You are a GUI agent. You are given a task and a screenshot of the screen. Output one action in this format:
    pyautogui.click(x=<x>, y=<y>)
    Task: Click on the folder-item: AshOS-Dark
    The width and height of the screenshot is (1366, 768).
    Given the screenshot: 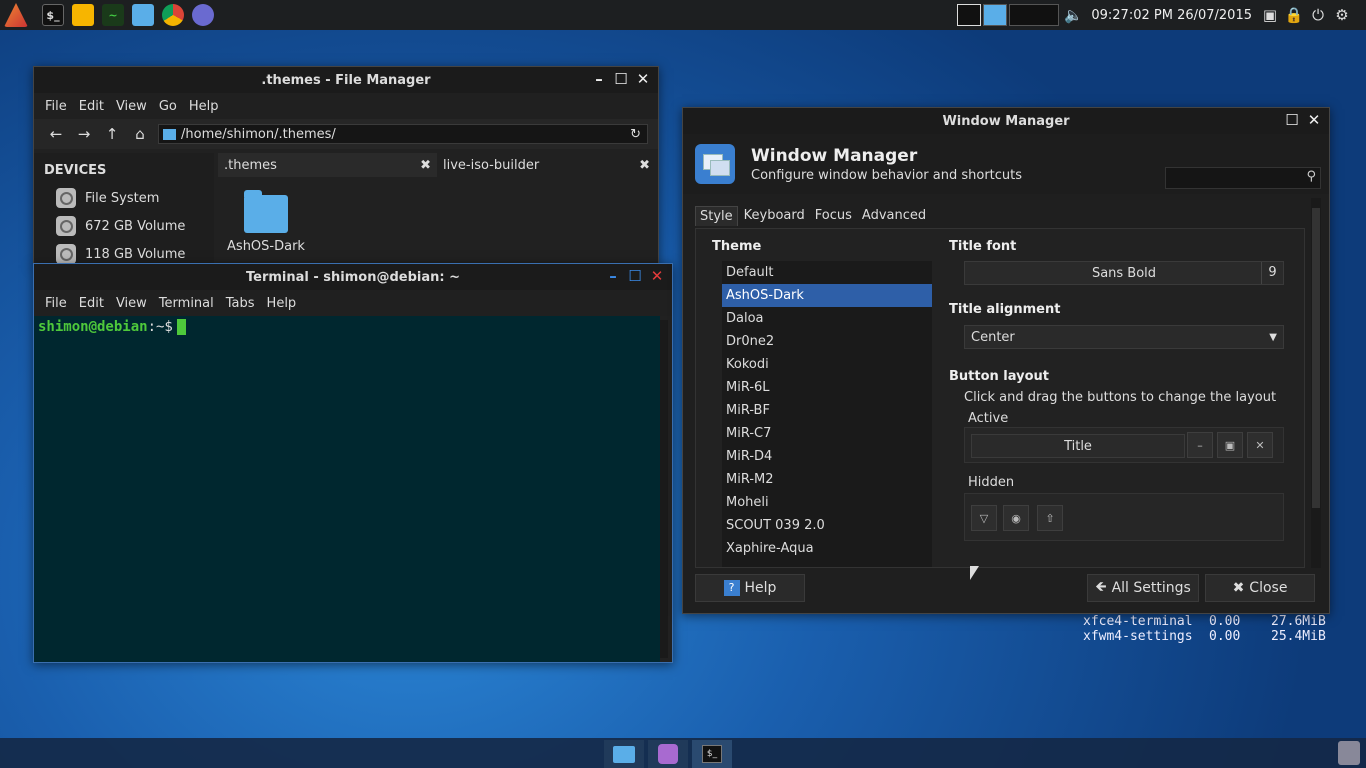 What is the action you would take?
    pyautogui.click(x=266, y=222)
    